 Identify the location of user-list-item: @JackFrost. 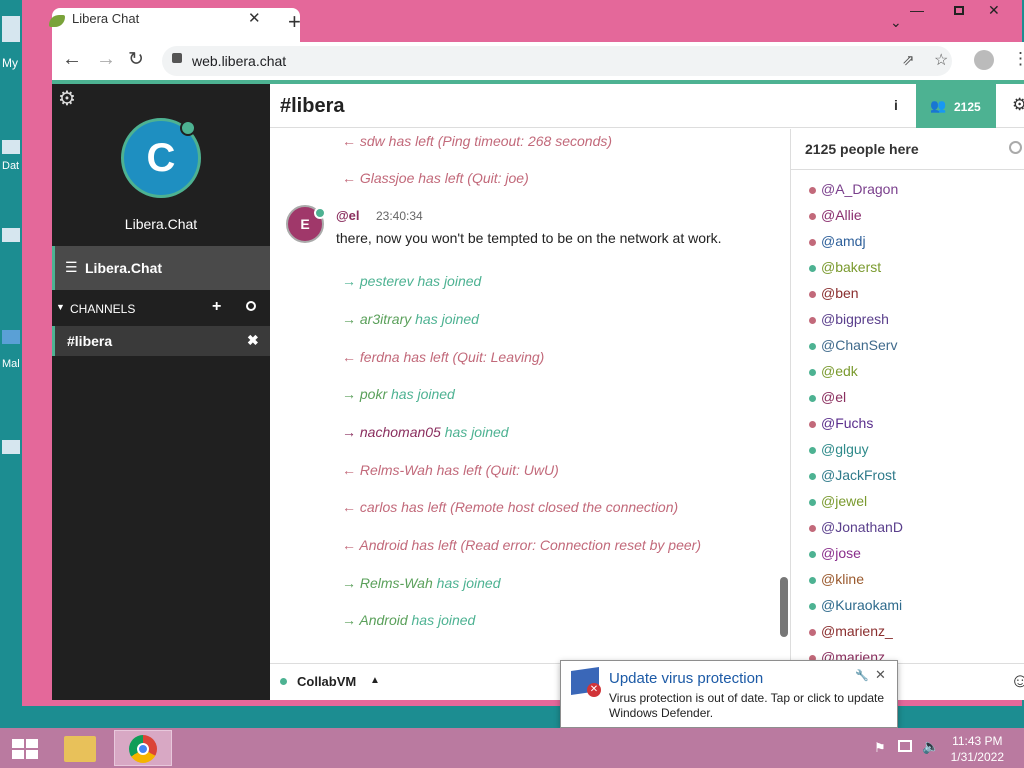
(852, 475).